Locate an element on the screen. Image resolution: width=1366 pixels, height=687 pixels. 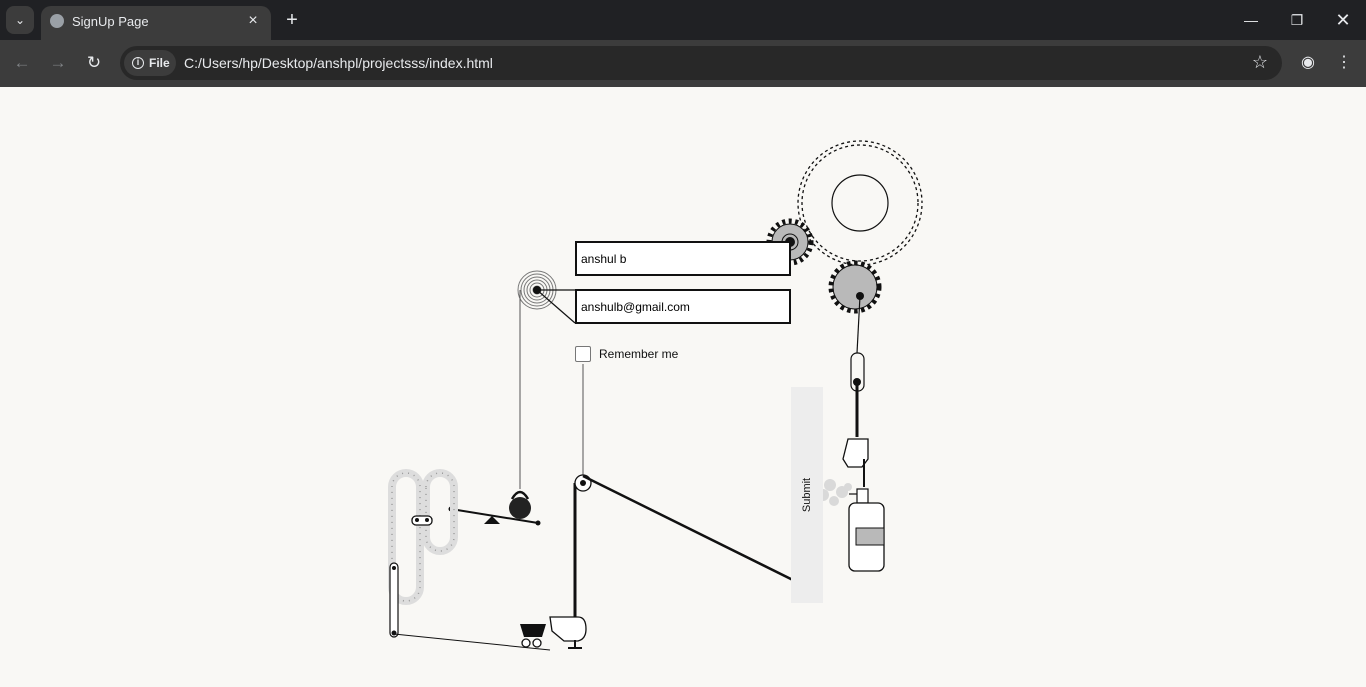
globe-icon is located at coordinates (57, 21).